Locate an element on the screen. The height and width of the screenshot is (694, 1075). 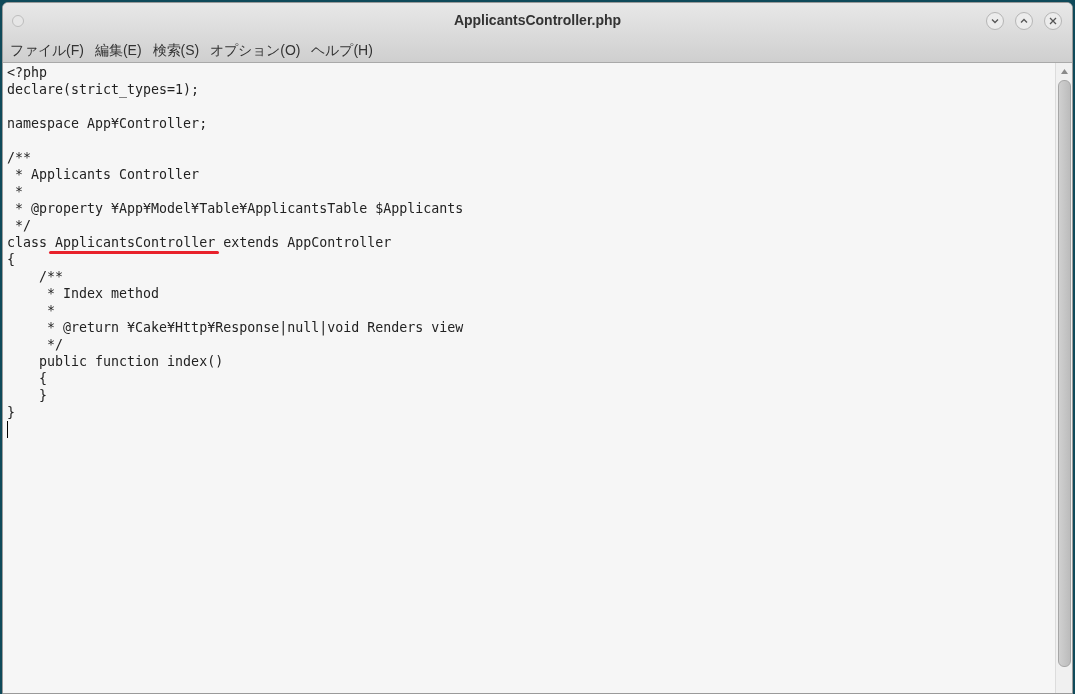
code-line: public function index() is located at coordinates (131, 361).